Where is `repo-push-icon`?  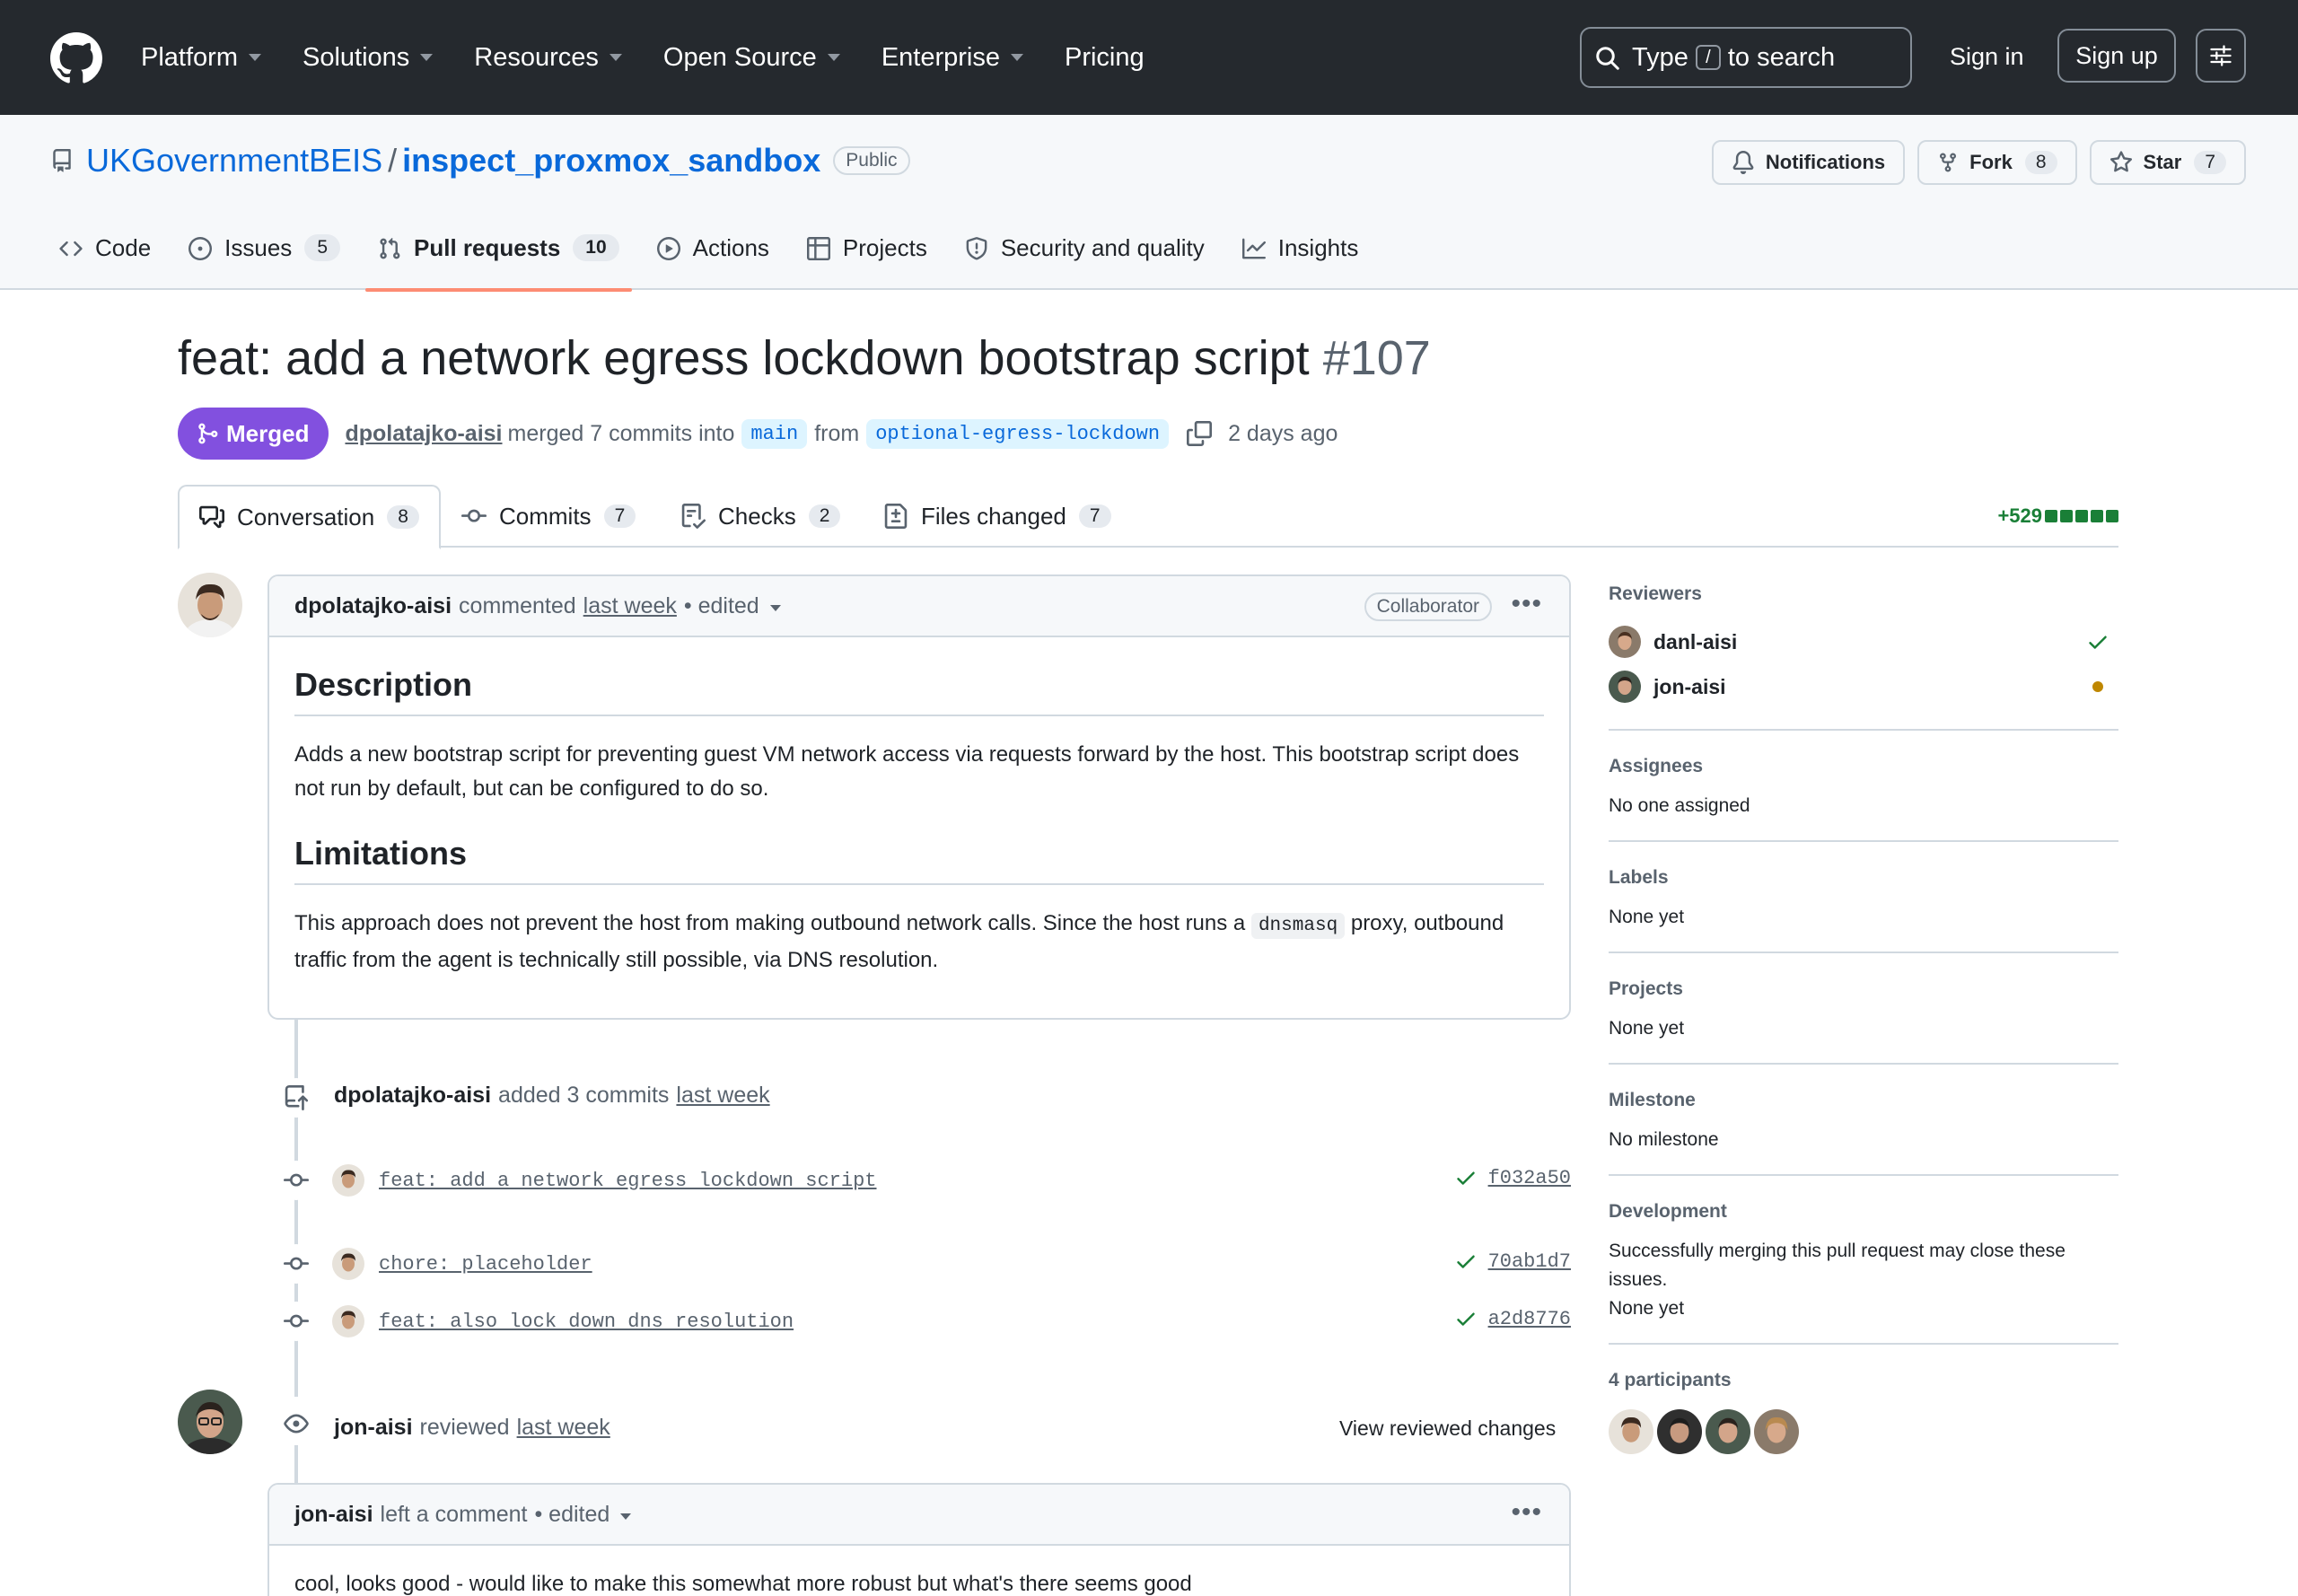
repo-push-icon is located at coordinates (297, 1097).